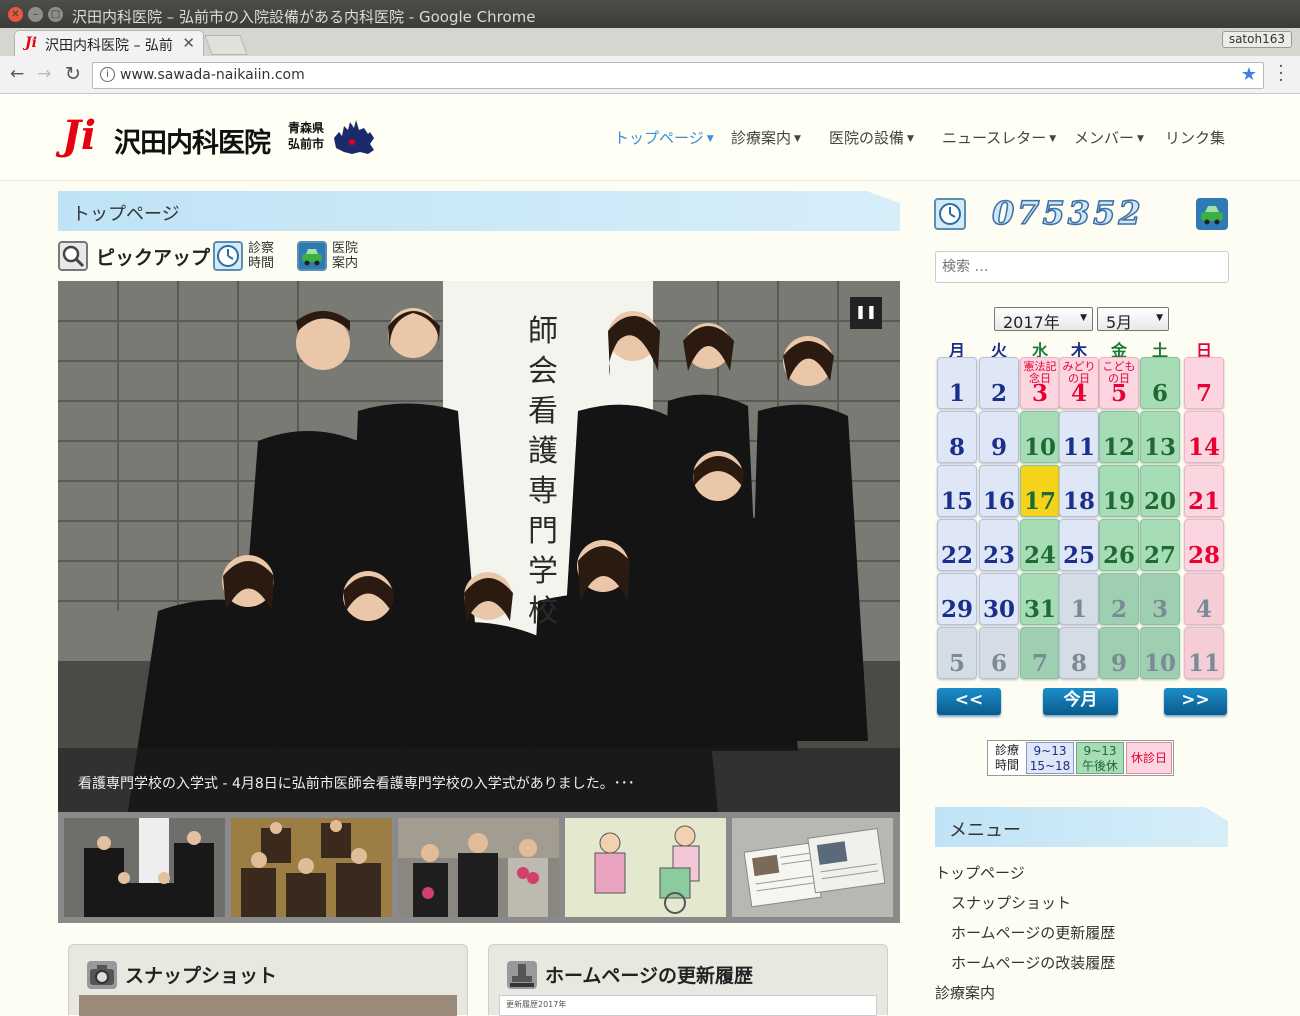  I want to click on calendar-day: 1, so click(957, 383).